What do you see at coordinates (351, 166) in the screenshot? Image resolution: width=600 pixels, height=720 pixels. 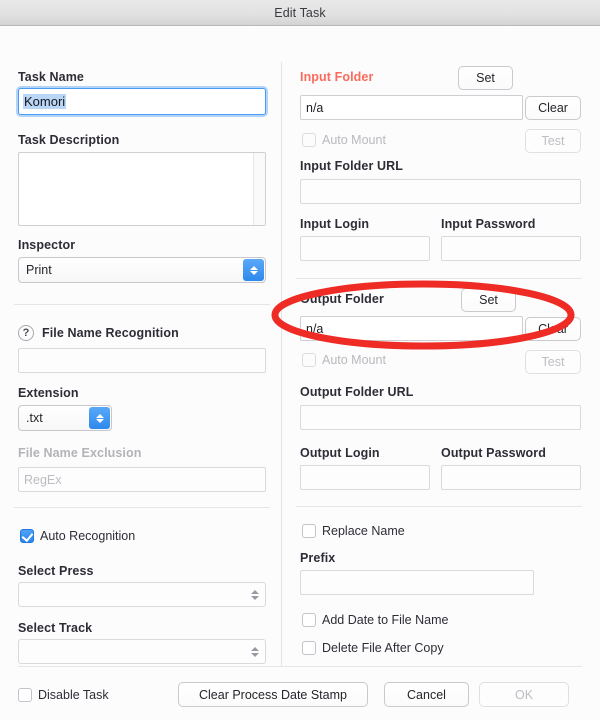 I see `input-folder-url-label: Input Folder URL` at bounding box center [351, 166].